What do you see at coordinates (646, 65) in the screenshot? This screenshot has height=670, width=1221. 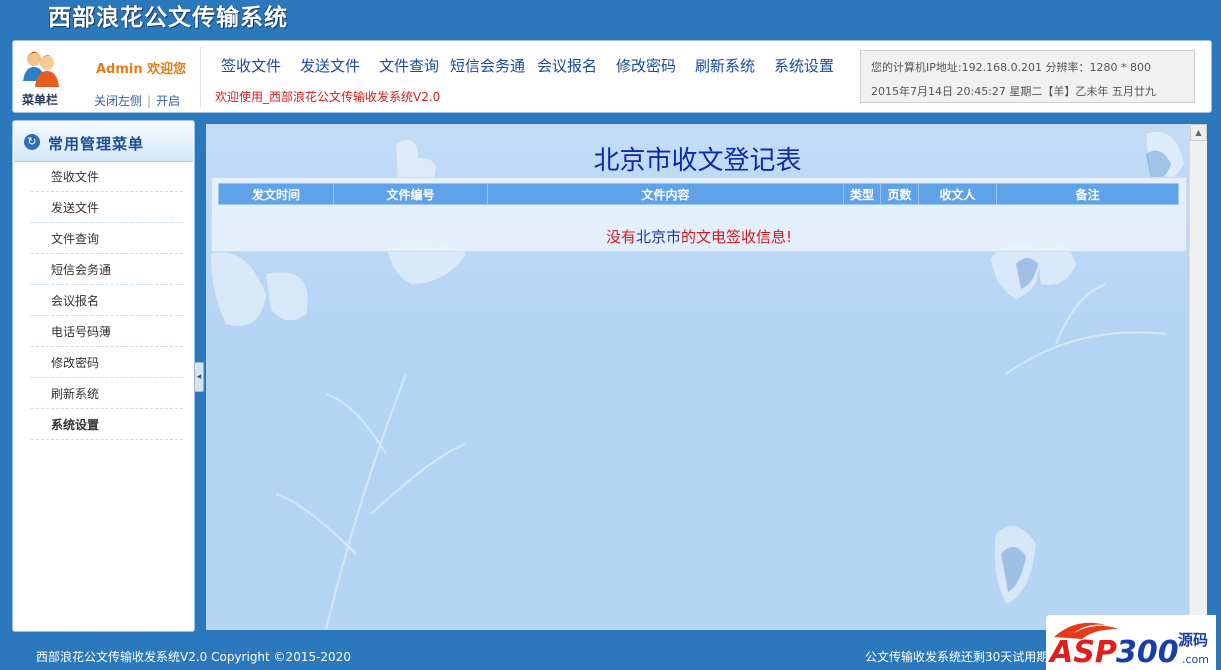 I see `nav-change-password: 修改密码` at bounding box center [646, 65].